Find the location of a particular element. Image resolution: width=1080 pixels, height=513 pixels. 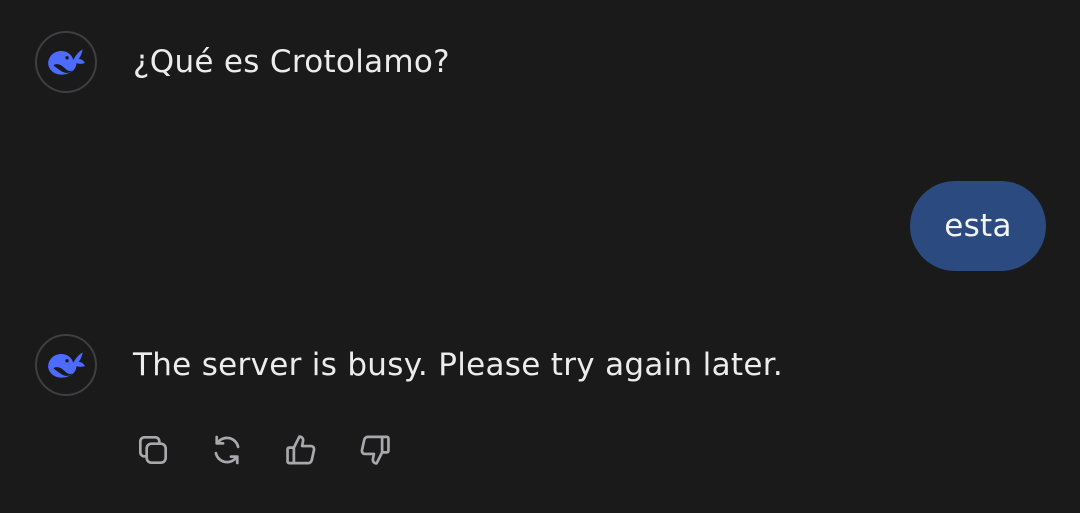

message-actions is located at coordinates (280, 450).